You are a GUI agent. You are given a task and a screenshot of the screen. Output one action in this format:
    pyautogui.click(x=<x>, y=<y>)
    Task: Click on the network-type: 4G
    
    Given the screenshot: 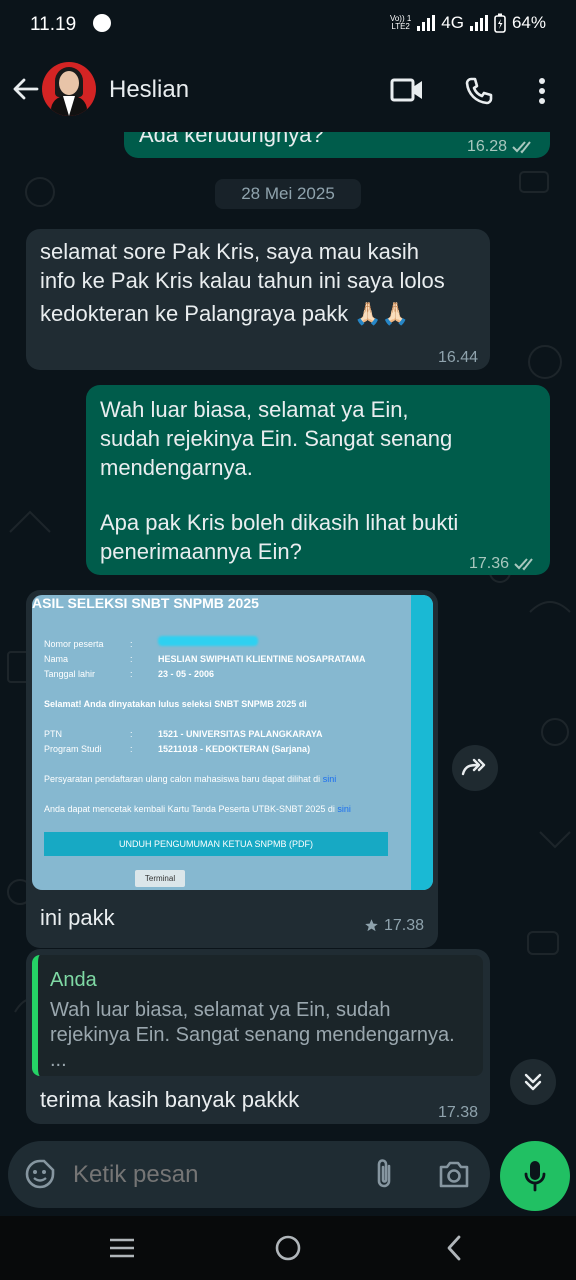 What is the action you would take?
    pyautogui.click(x=452, y=22)
    